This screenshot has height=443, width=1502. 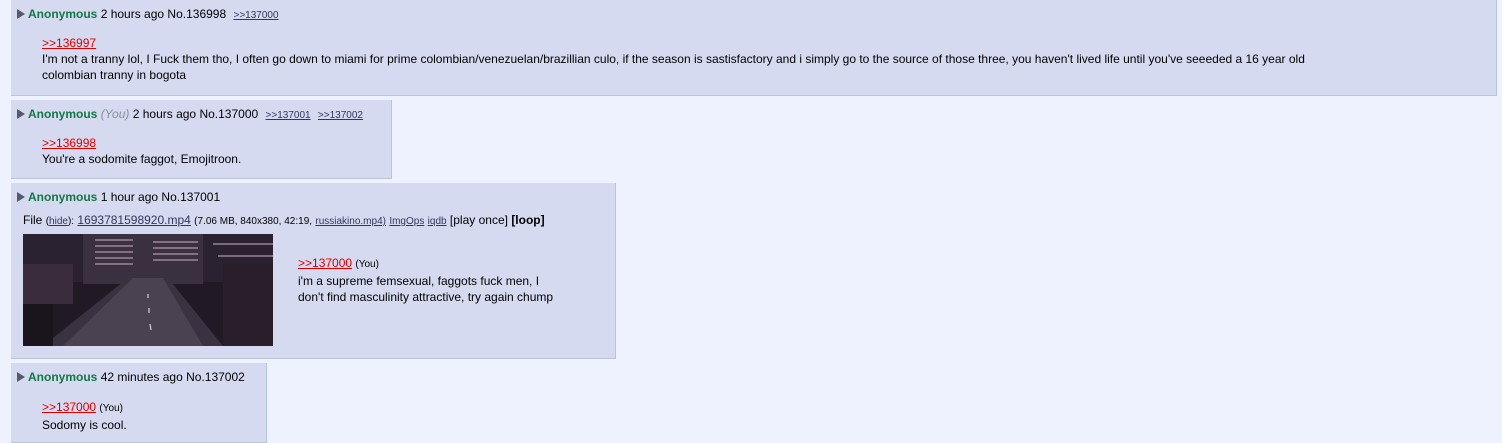 I want to click on file-meta: (7.06 MB, 840x380, 42:19,, so click(x=253, y=221).